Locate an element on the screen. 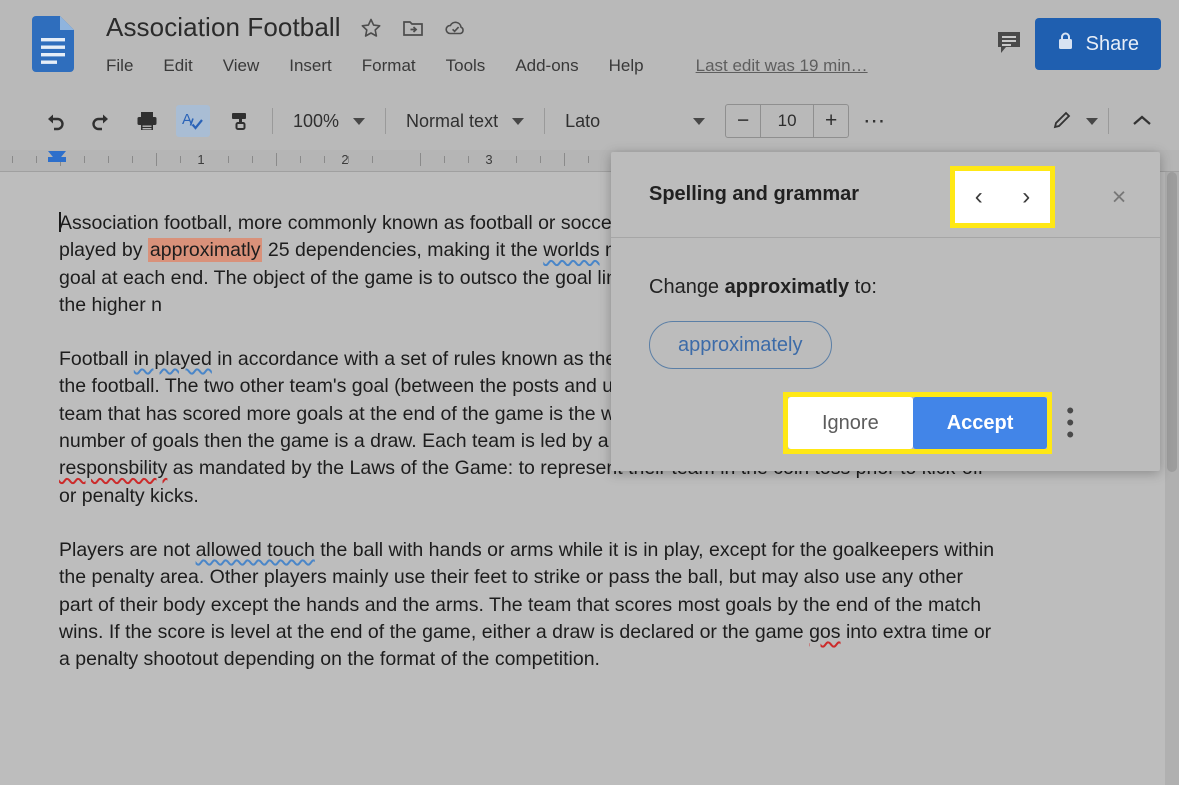 This screenshot has width=1179, height=785. pencil-icon is located at coordinates (1063, 121).